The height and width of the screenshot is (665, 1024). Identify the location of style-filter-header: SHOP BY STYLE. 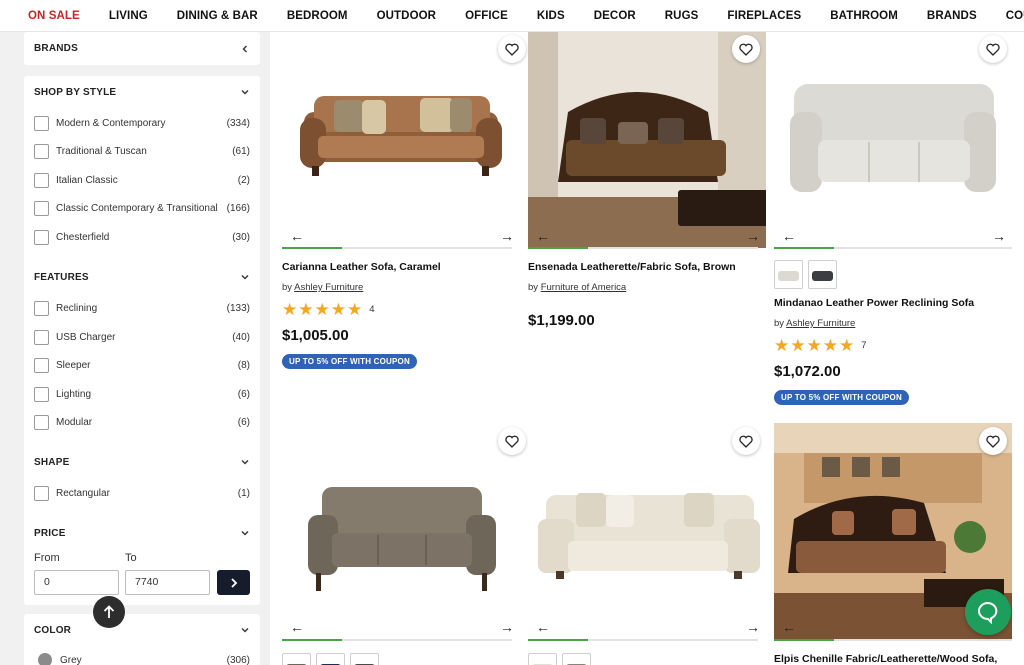
(142, 92).